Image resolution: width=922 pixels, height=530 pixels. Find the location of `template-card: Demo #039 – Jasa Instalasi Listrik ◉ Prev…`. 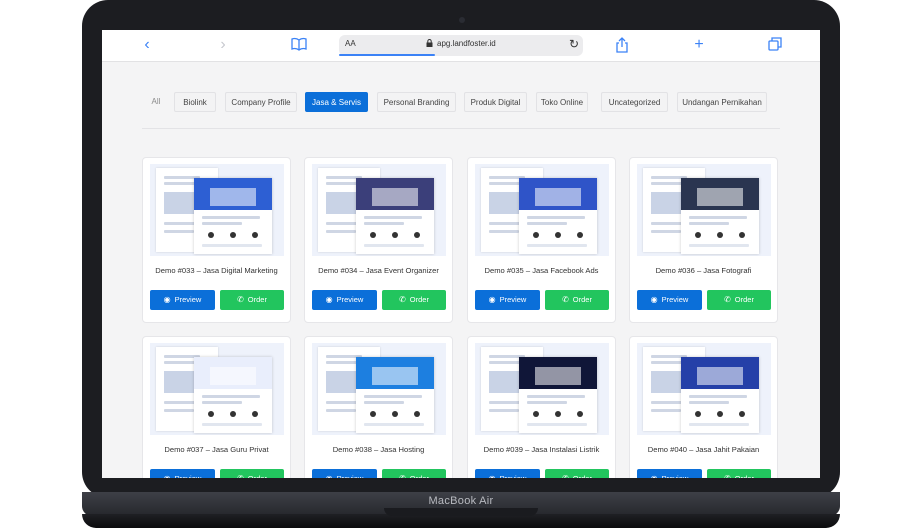

template-card: Demo #039 – Jasa Instalasi Listrik ◉ Prev… is located at coordinates (541, 407).